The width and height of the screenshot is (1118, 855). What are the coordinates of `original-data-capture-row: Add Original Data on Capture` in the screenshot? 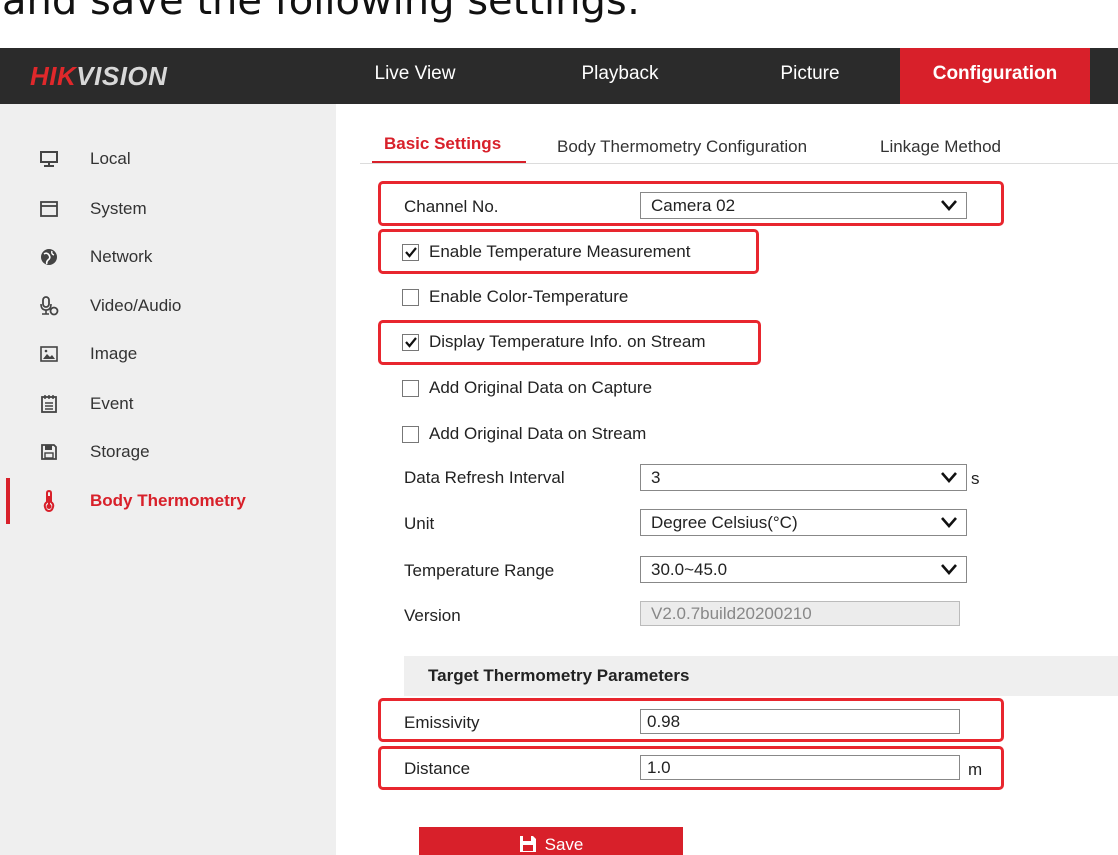 It's located at (527, 388).